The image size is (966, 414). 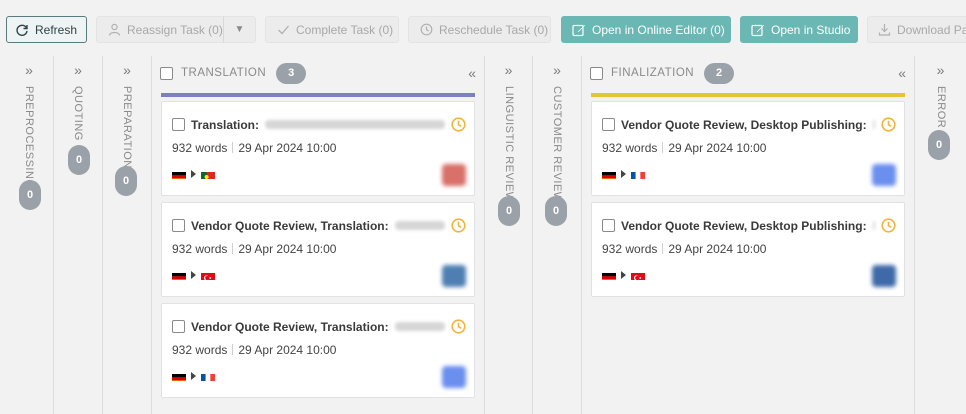 I want to click on caret-down-icon: ▼, so click(x=239, y=29).